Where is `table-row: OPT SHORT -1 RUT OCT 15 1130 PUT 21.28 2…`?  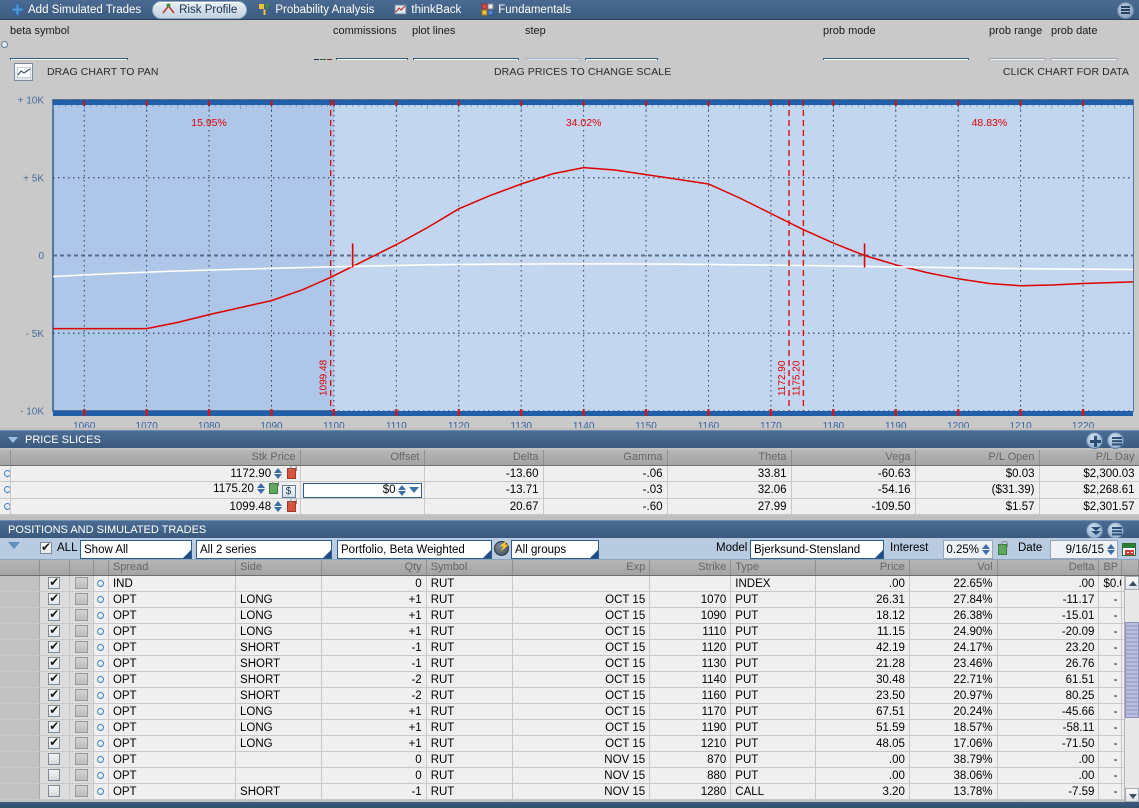 table-row: OPT SHORT -1 RUT OCT 15 1130 PUT 21.28 2… is located at coordinates (569, 663).